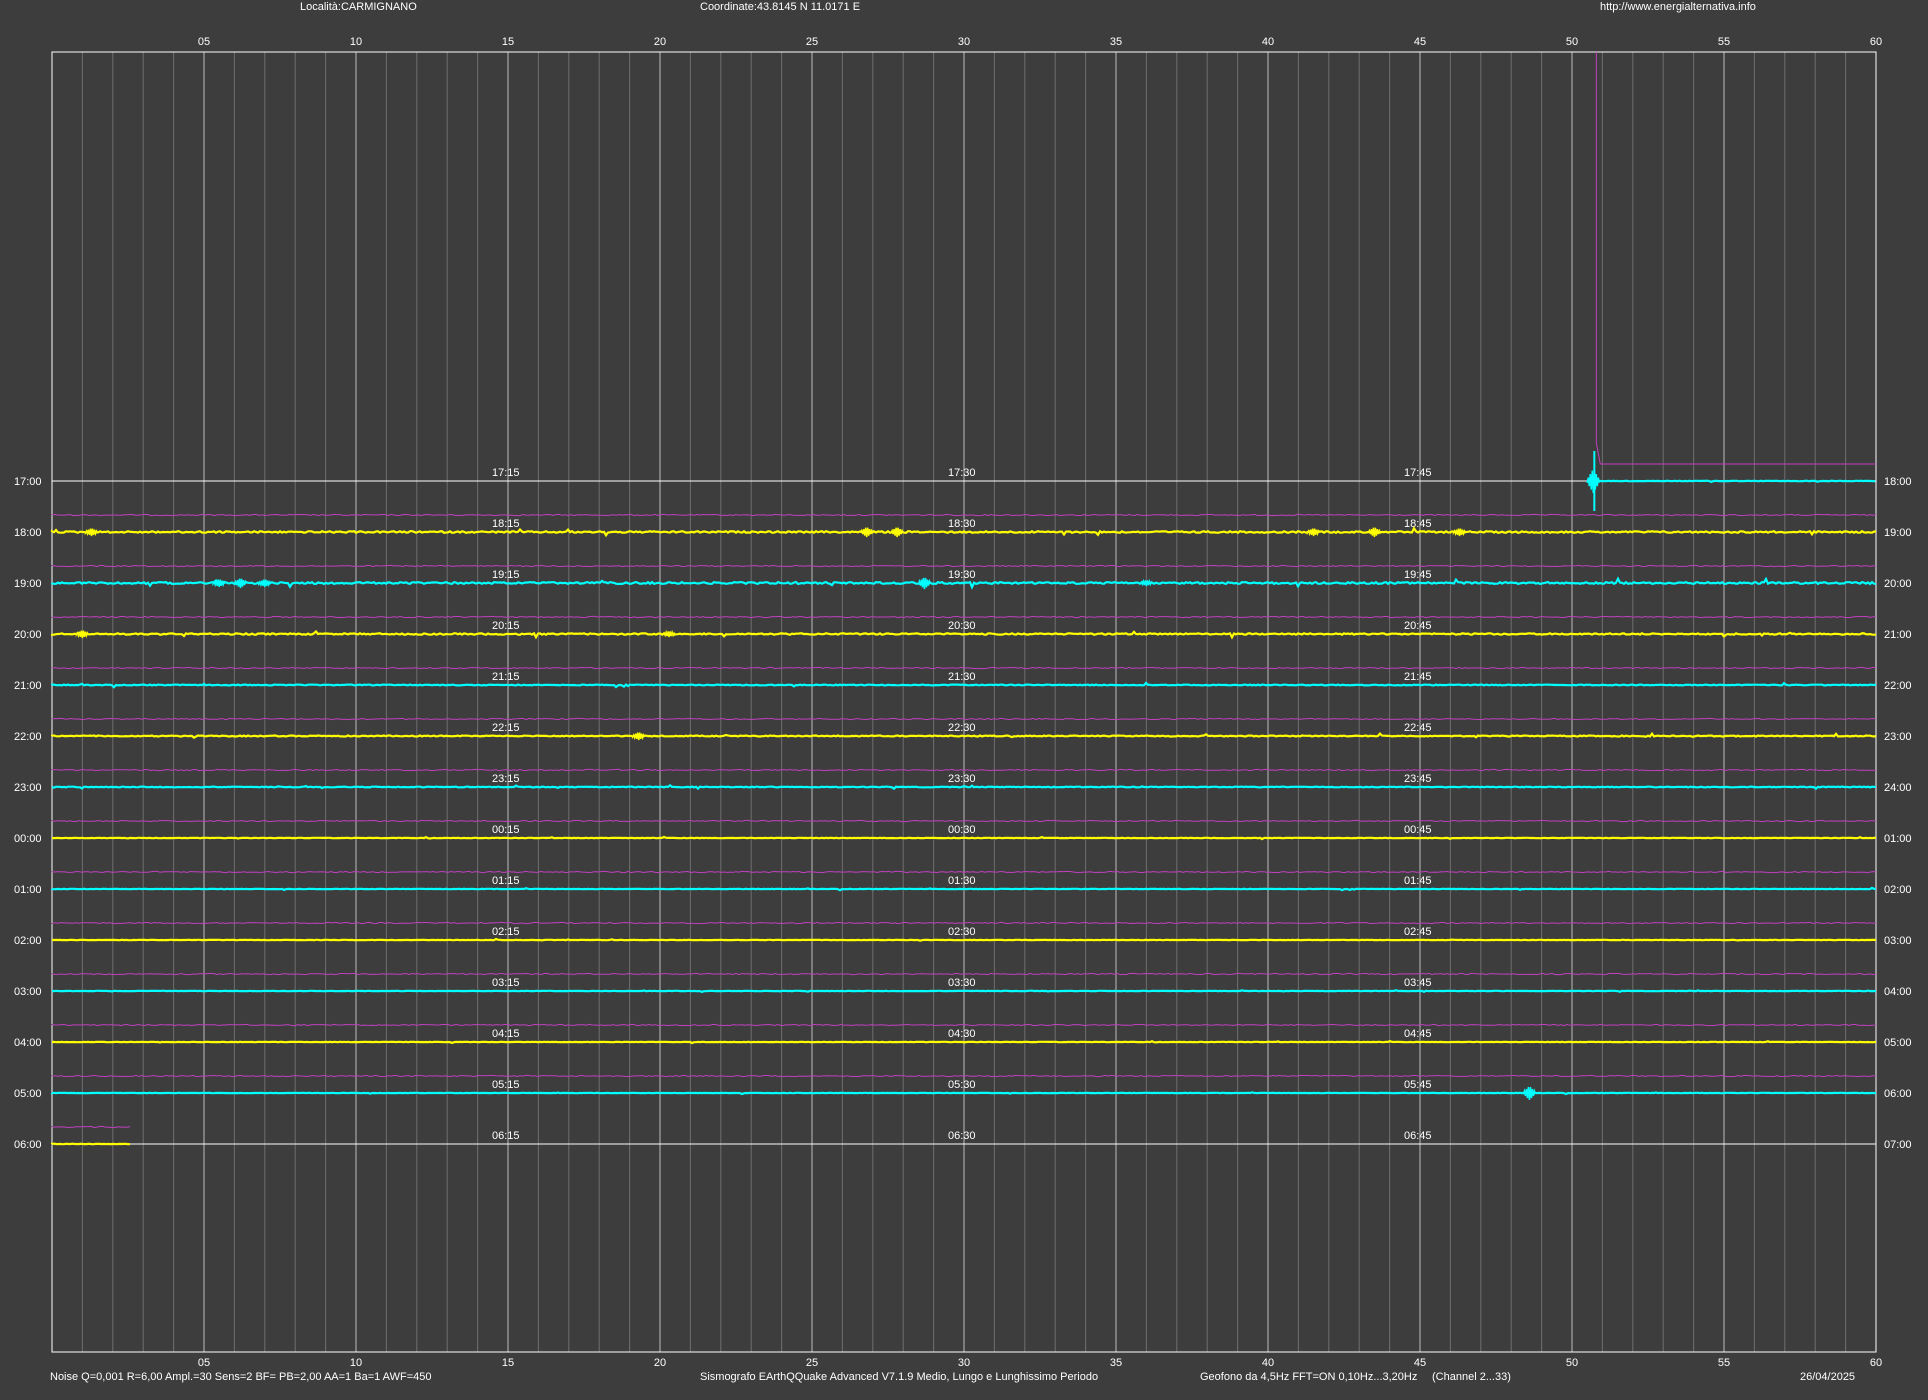 This screenshot has width=1928, height=1400. Describe the element at coordinates (508, 1363) in the screenshot. I see `x-tick-label-bottom: 15` at that location.